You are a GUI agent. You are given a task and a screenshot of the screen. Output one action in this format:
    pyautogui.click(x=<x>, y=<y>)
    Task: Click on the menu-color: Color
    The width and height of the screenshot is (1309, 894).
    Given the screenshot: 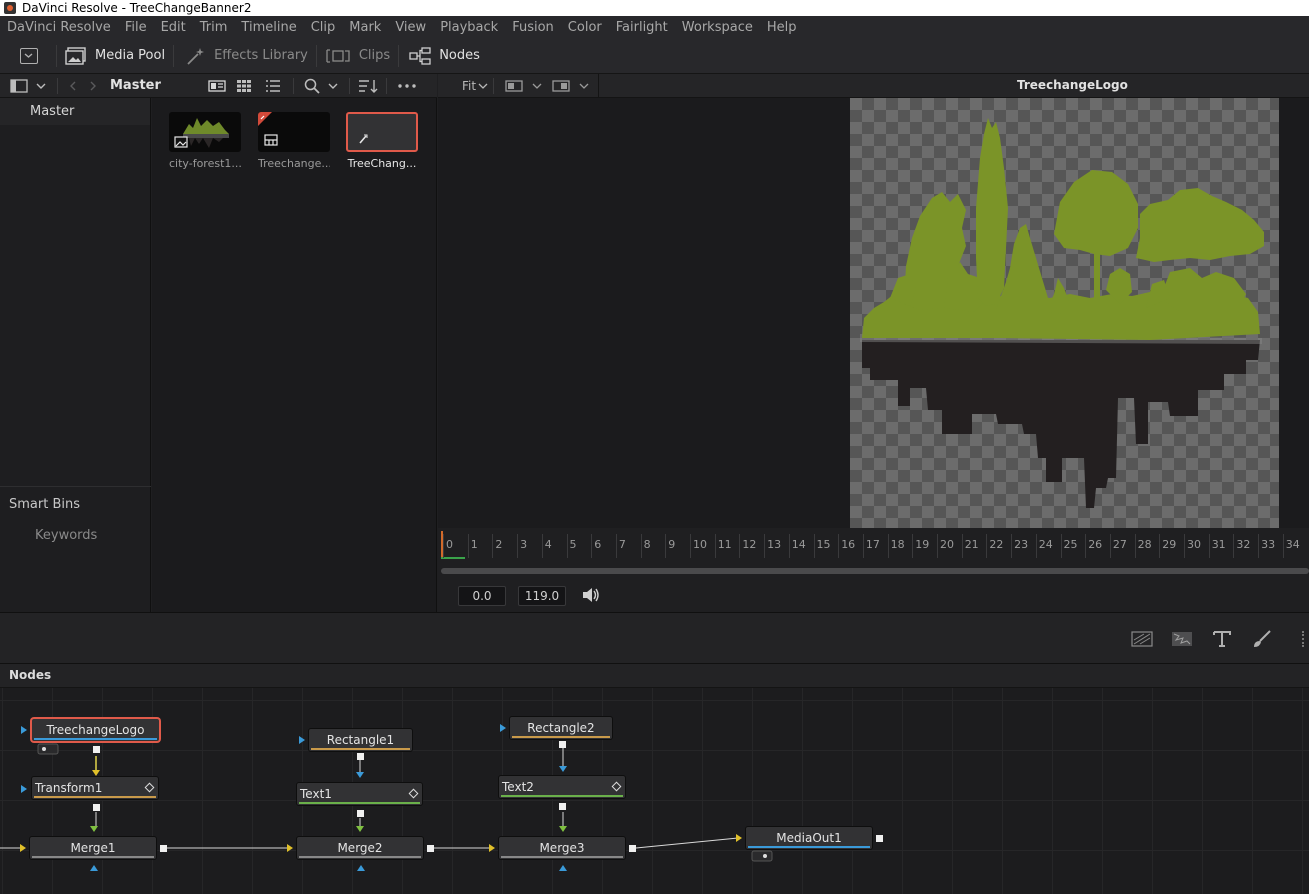 What is the action you would take?
    pyautogui.click(x=585, y=27)
    